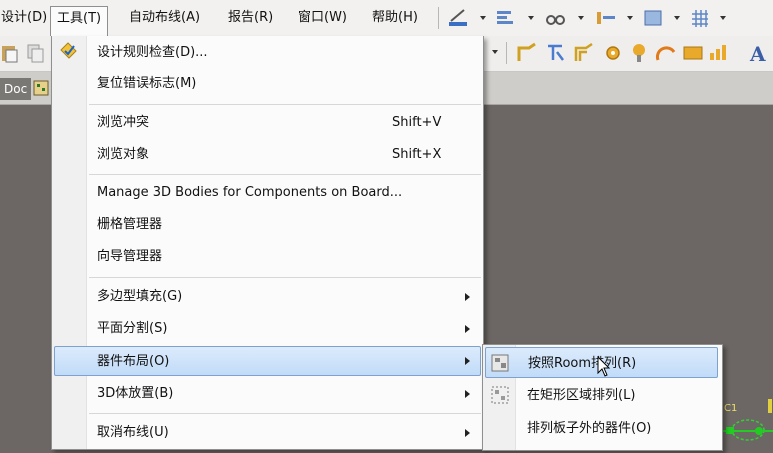 This screenshot has height=453, width=773. What do you see at coordinates (500, 363) in the screenshot?
I see `arrange-room-icon` at bounding box center [500, 363].